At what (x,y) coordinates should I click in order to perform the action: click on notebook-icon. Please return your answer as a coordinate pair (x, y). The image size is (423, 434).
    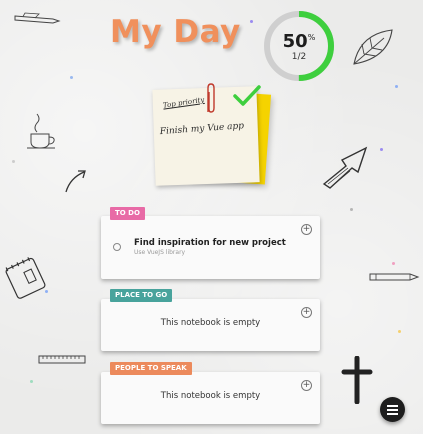
    Looking at the image, I should click on (25, 278).